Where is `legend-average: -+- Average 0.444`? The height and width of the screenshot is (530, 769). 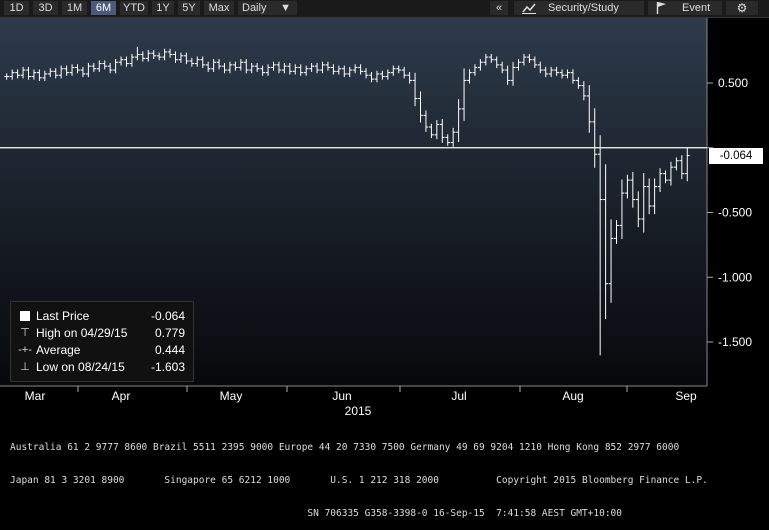 legend-average: -+- Average 0.444 is located at coordinates (101, 350).